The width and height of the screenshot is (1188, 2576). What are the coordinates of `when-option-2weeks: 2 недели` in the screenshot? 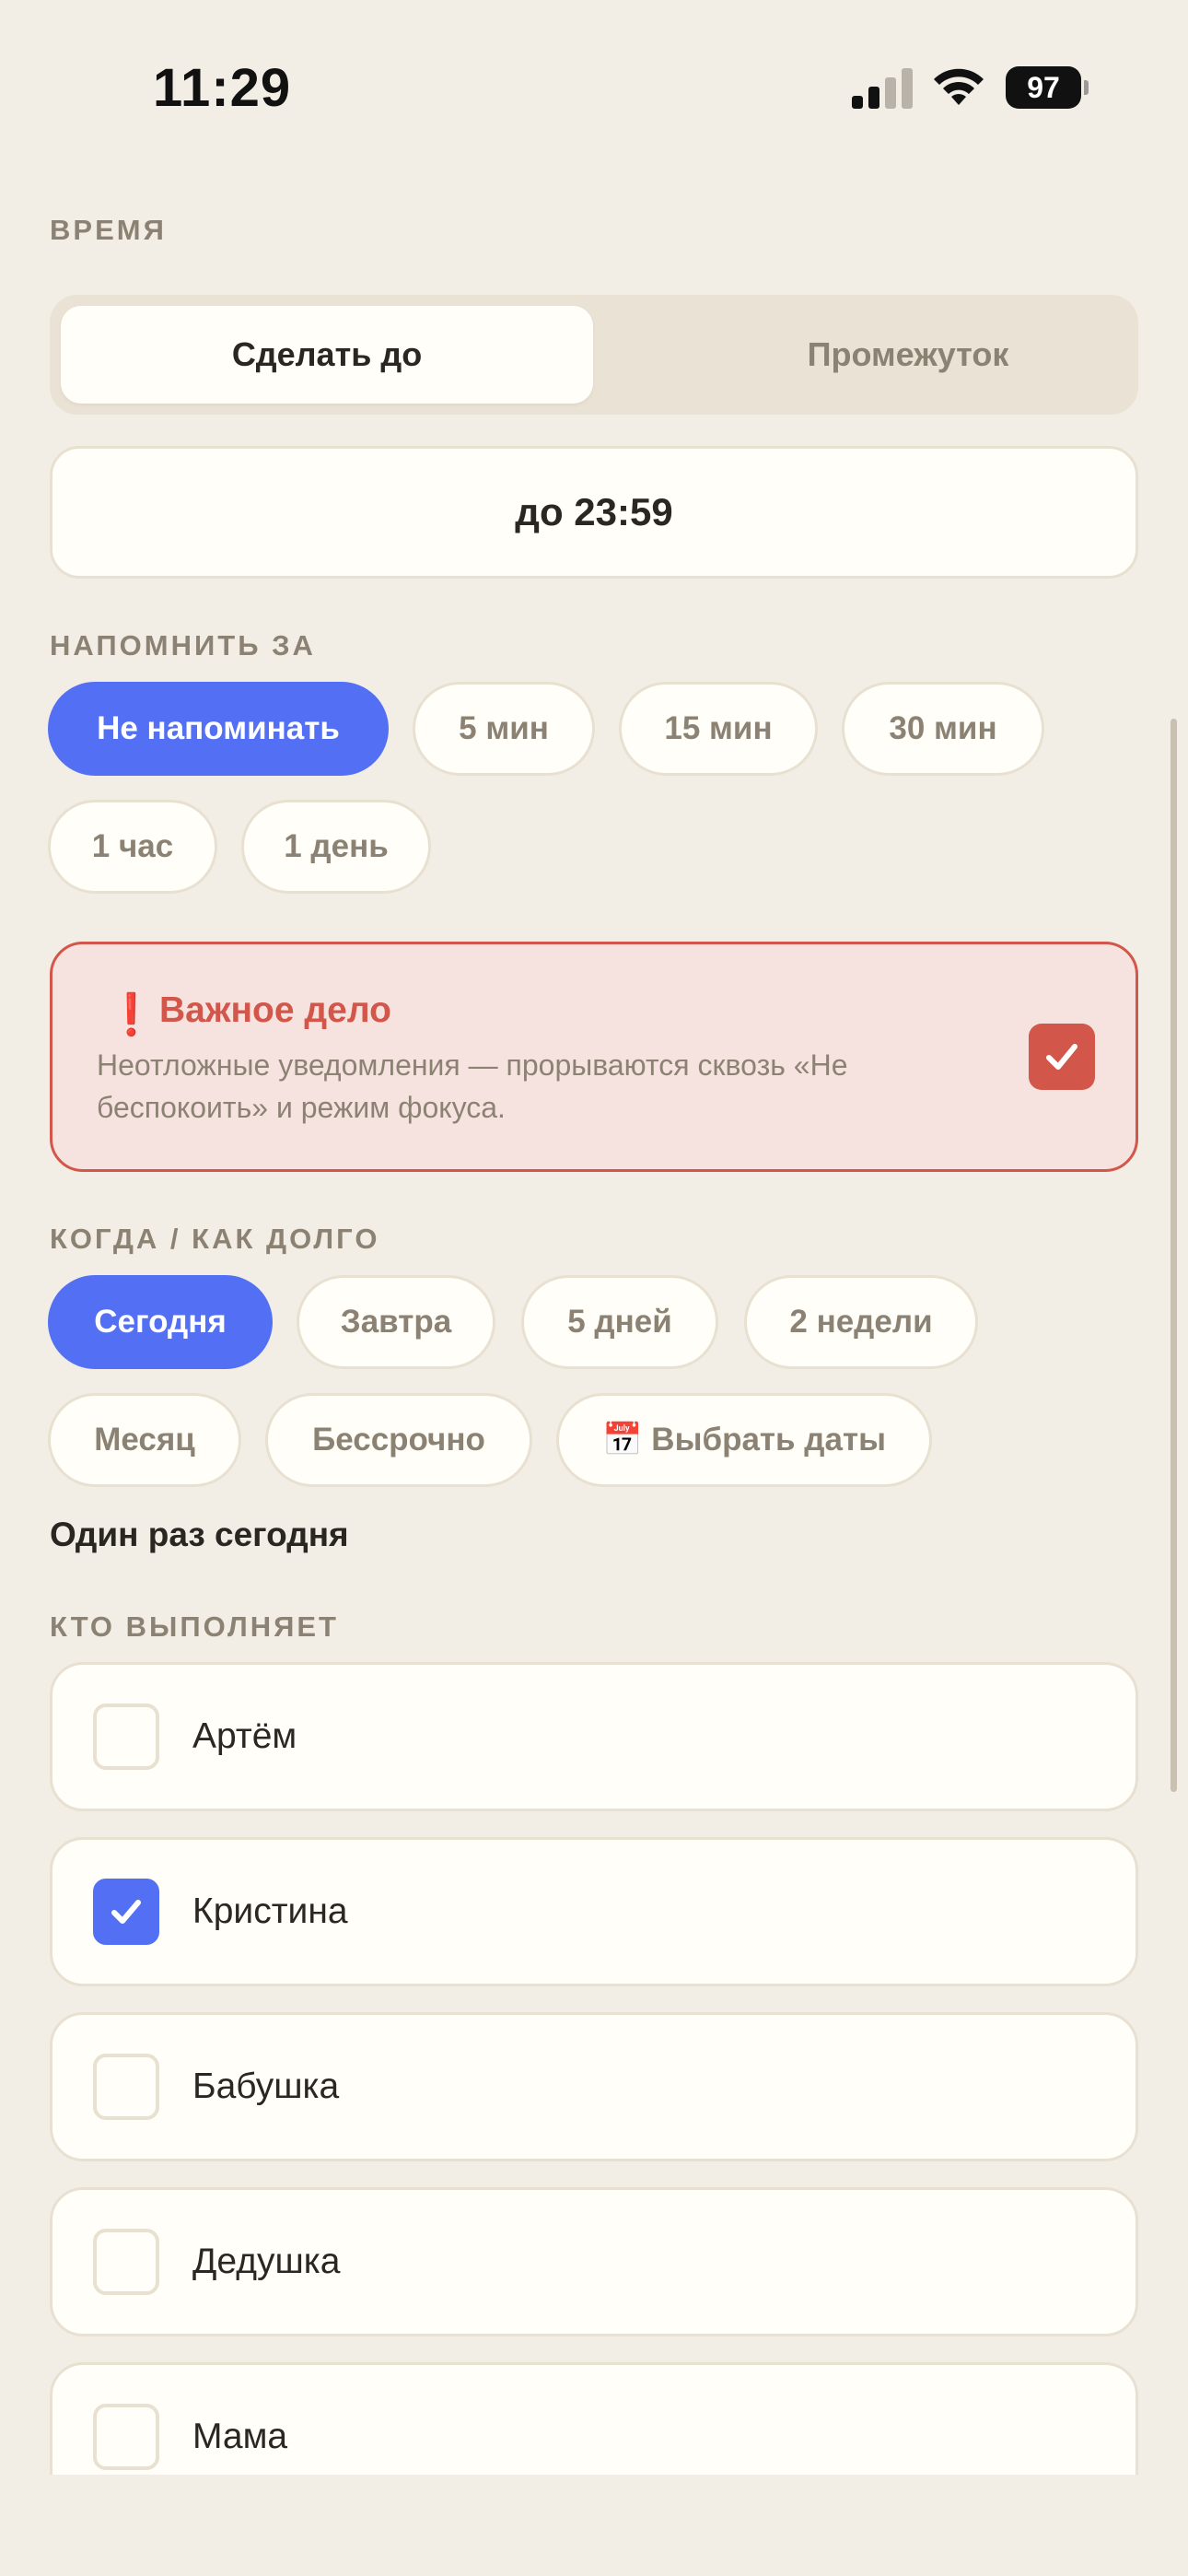 It's located at (861, 1322).